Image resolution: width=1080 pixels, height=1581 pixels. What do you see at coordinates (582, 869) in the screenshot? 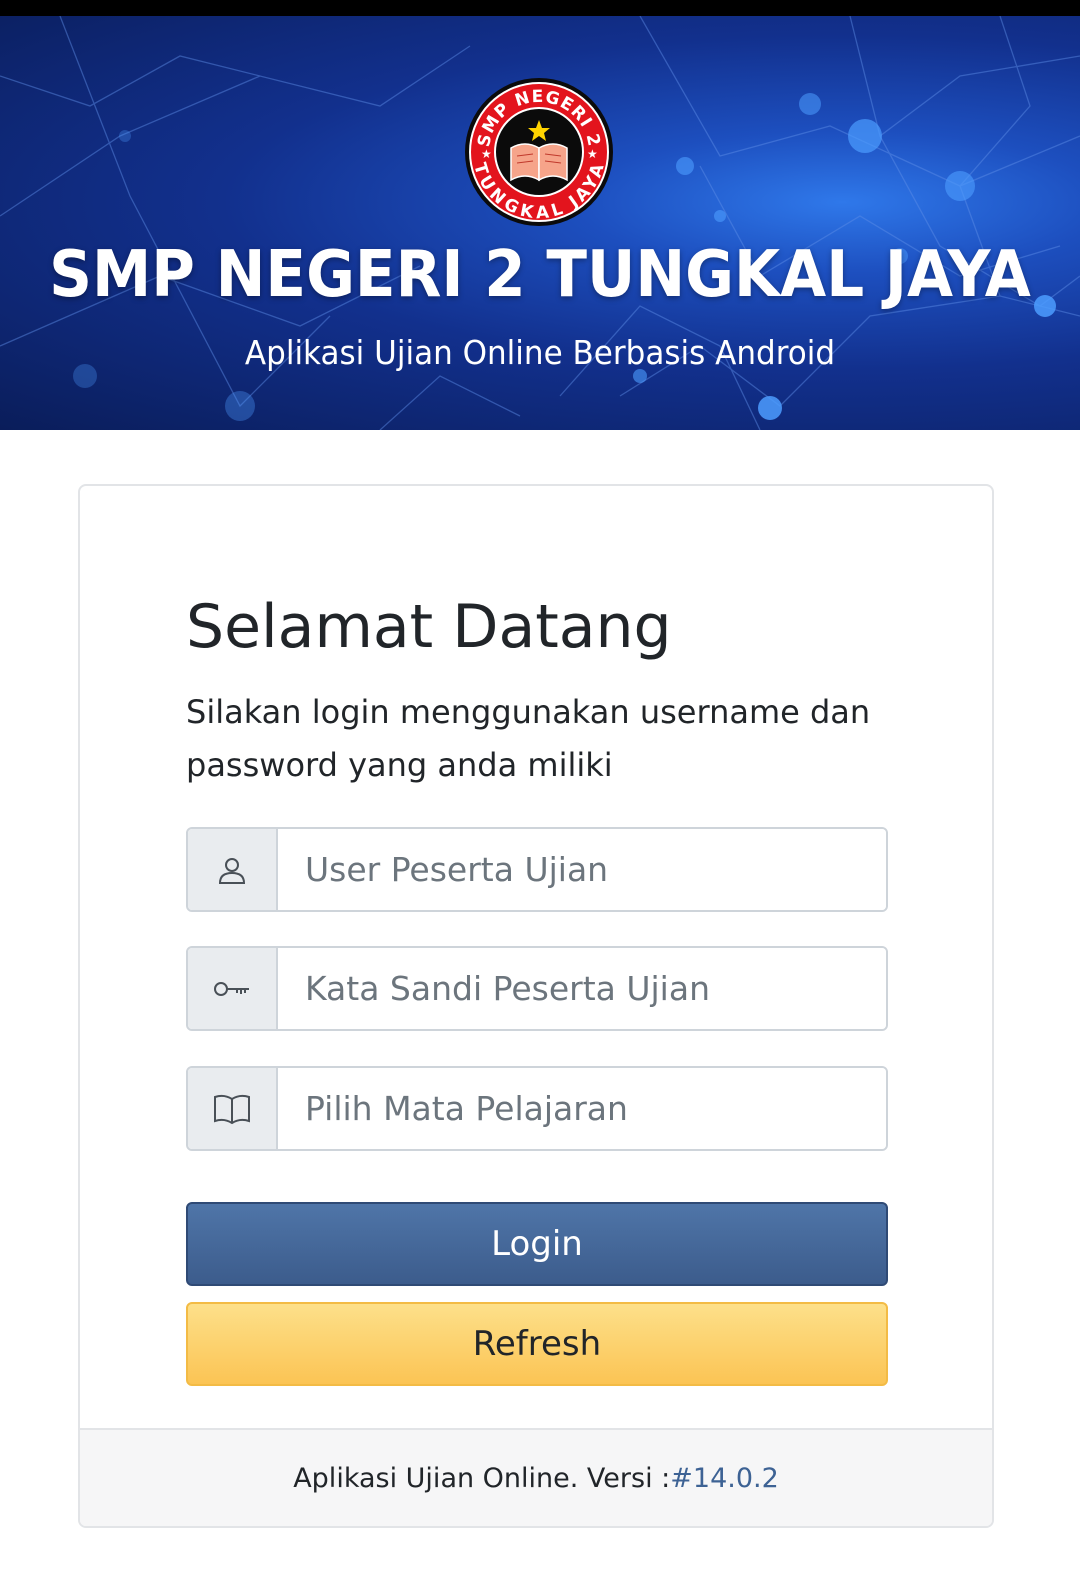
I see `username-input` at bounding box center [582, 869].